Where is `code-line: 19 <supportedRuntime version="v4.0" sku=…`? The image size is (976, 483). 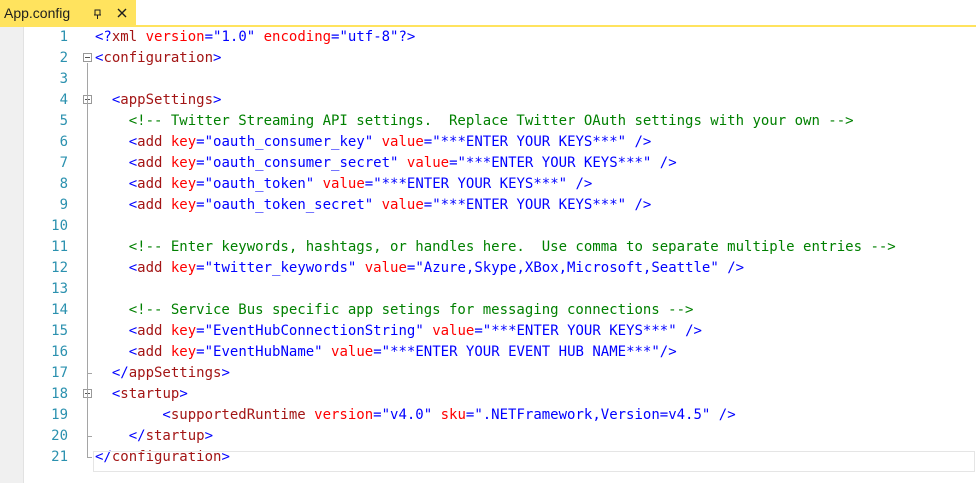
code-line: 19 <supportedRuntime version="v4.0" sku=… is located at coordinates (488, 415).